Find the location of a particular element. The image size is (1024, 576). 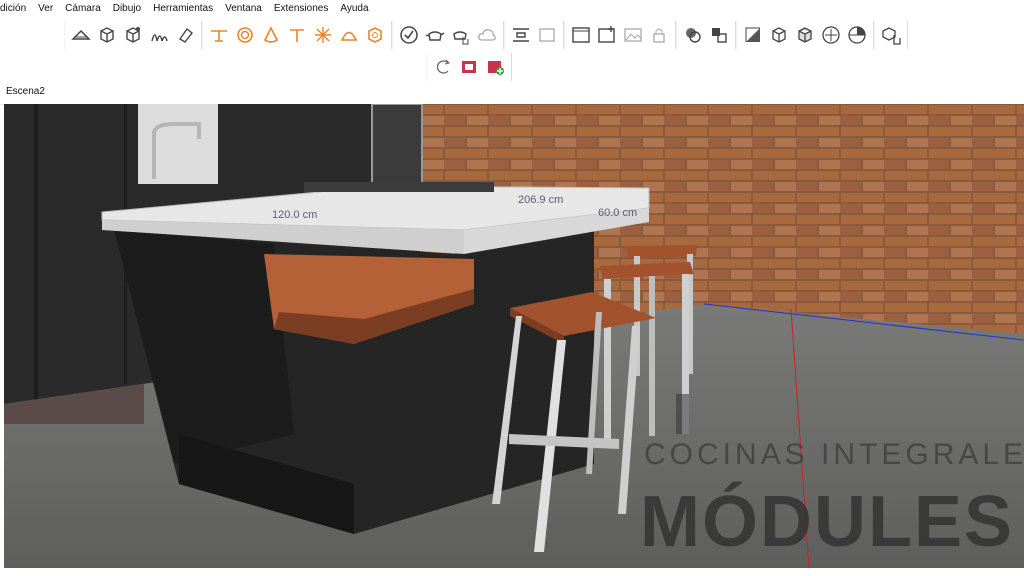

toolbar-group-shapes is located at coordinates (297, 35).